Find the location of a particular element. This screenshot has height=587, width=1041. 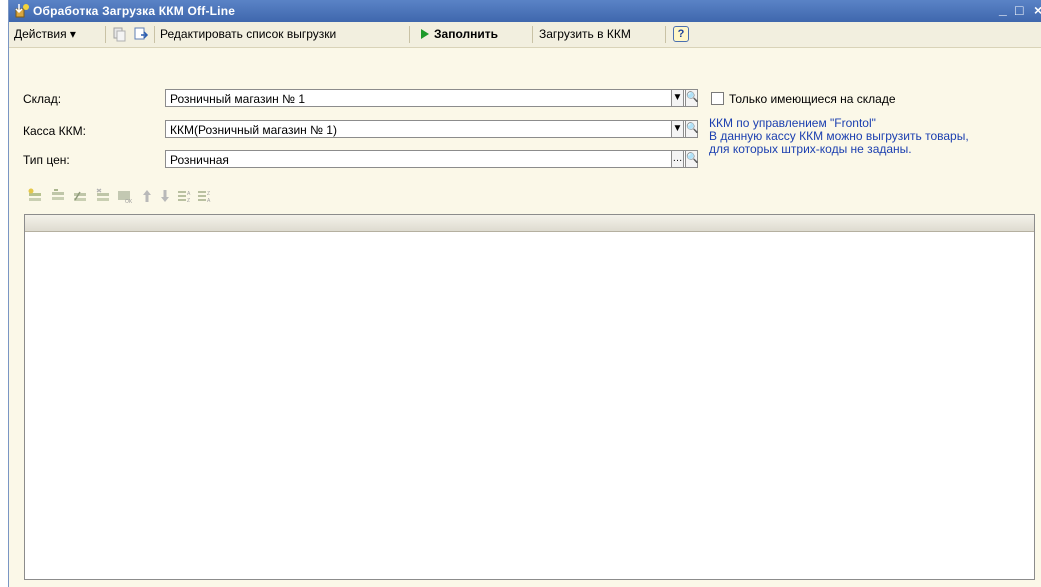

table-header is located at coordinates (529, 223).